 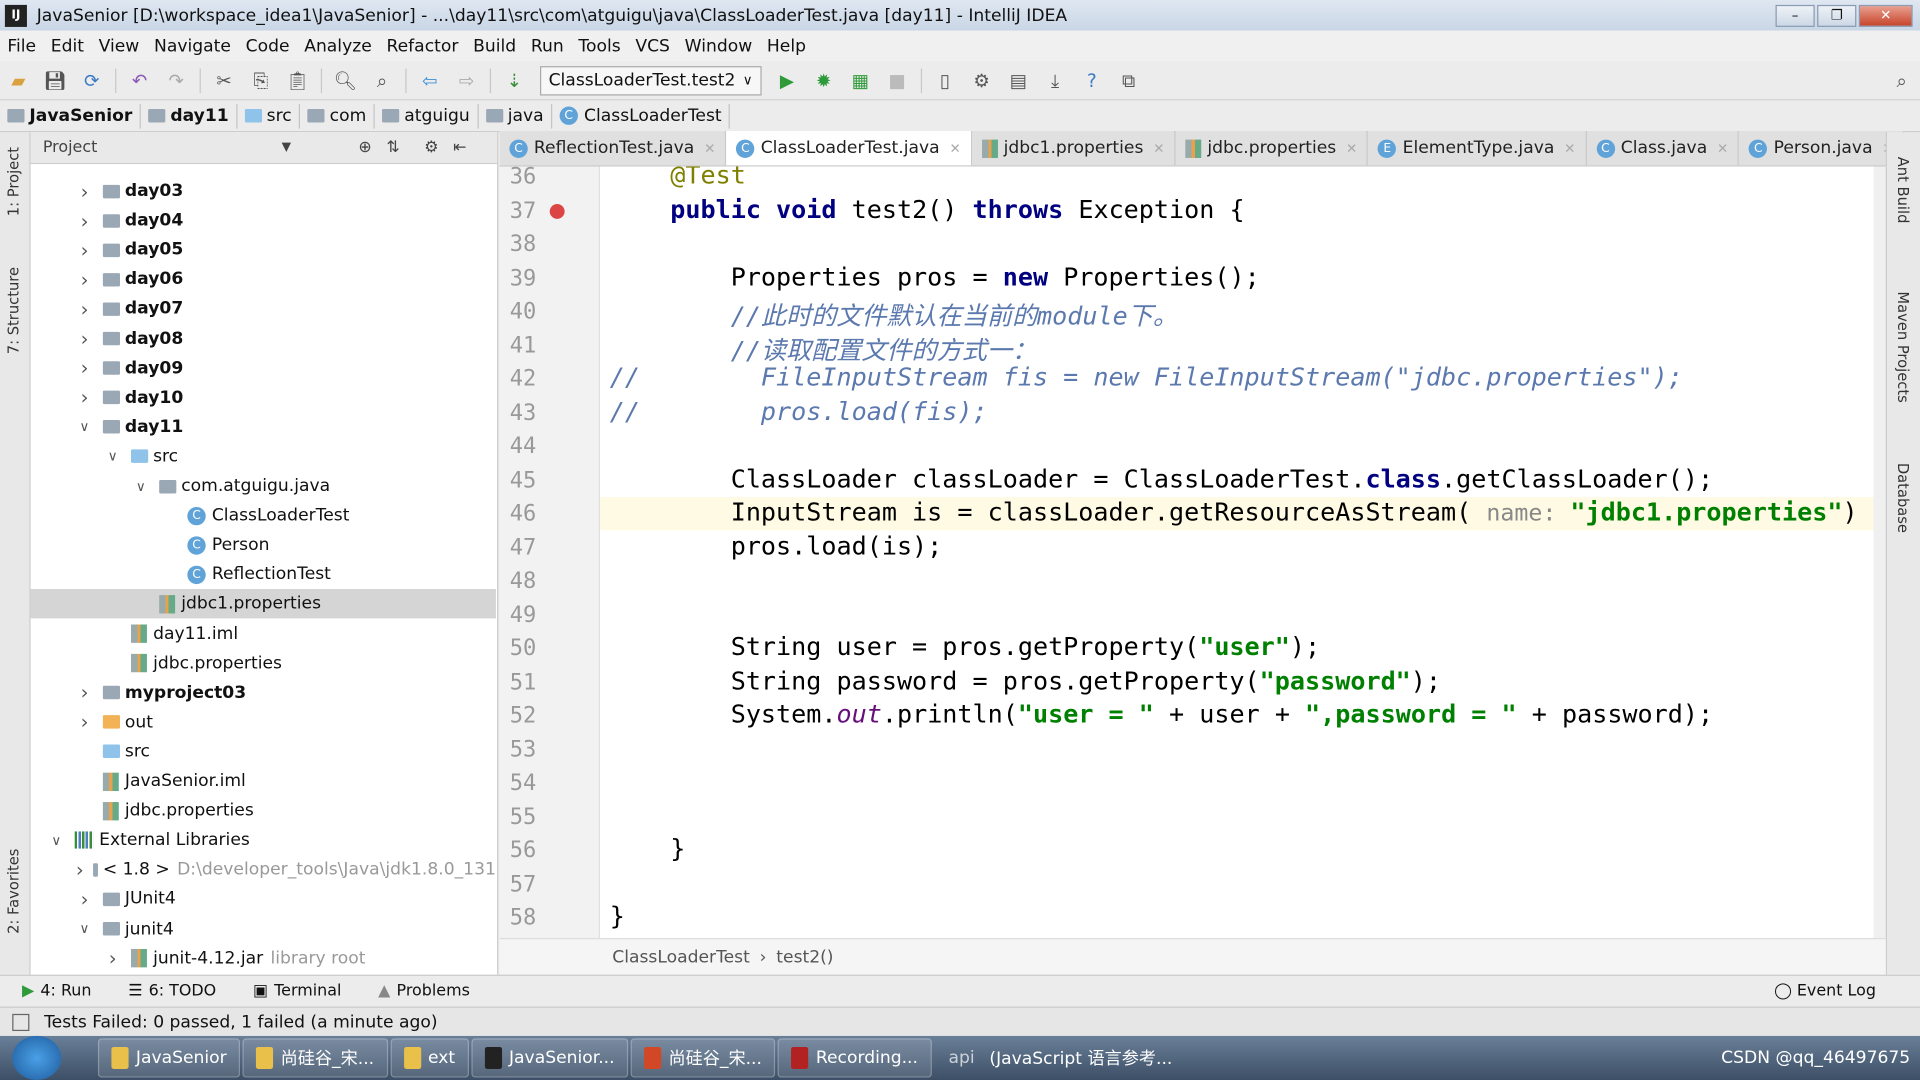 I want to click on breakpoint-error-icon: ●, so click(x=557, y=209).